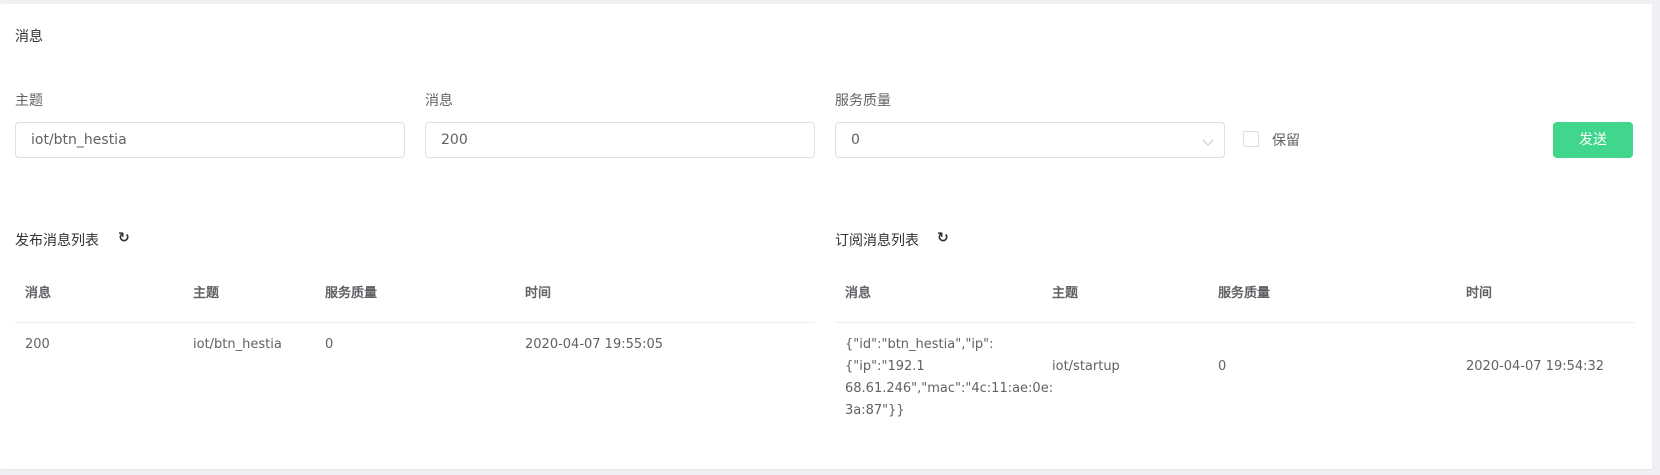  I want to click on published-col-topic: 主题, so click(206, 293).